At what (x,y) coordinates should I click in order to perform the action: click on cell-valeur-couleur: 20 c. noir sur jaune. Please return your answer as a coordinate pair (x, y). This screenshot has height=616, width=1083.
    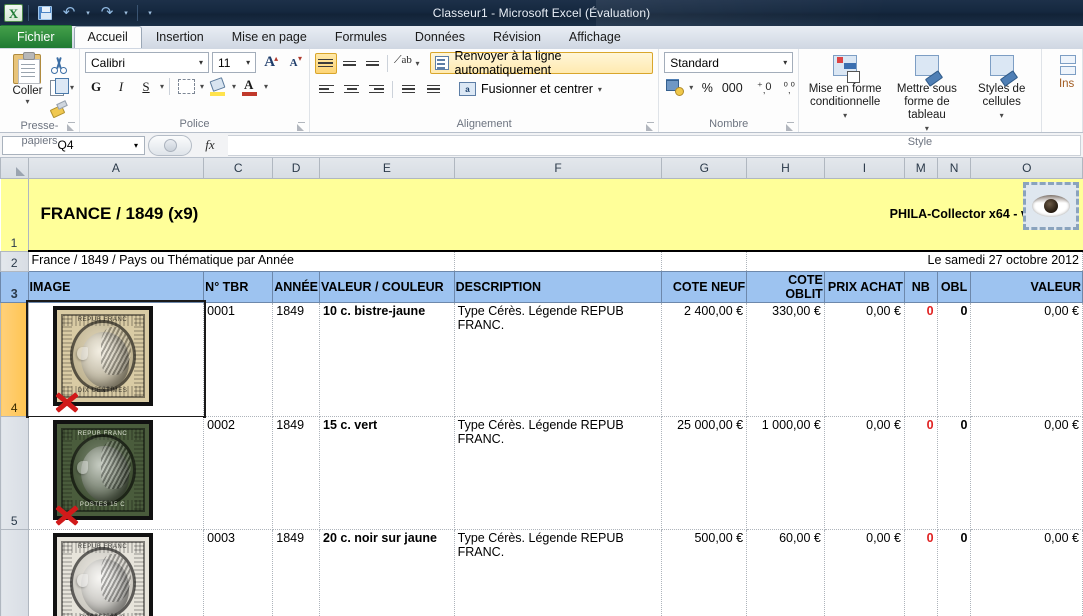
    Looking at the image, I should click on (387, 572).